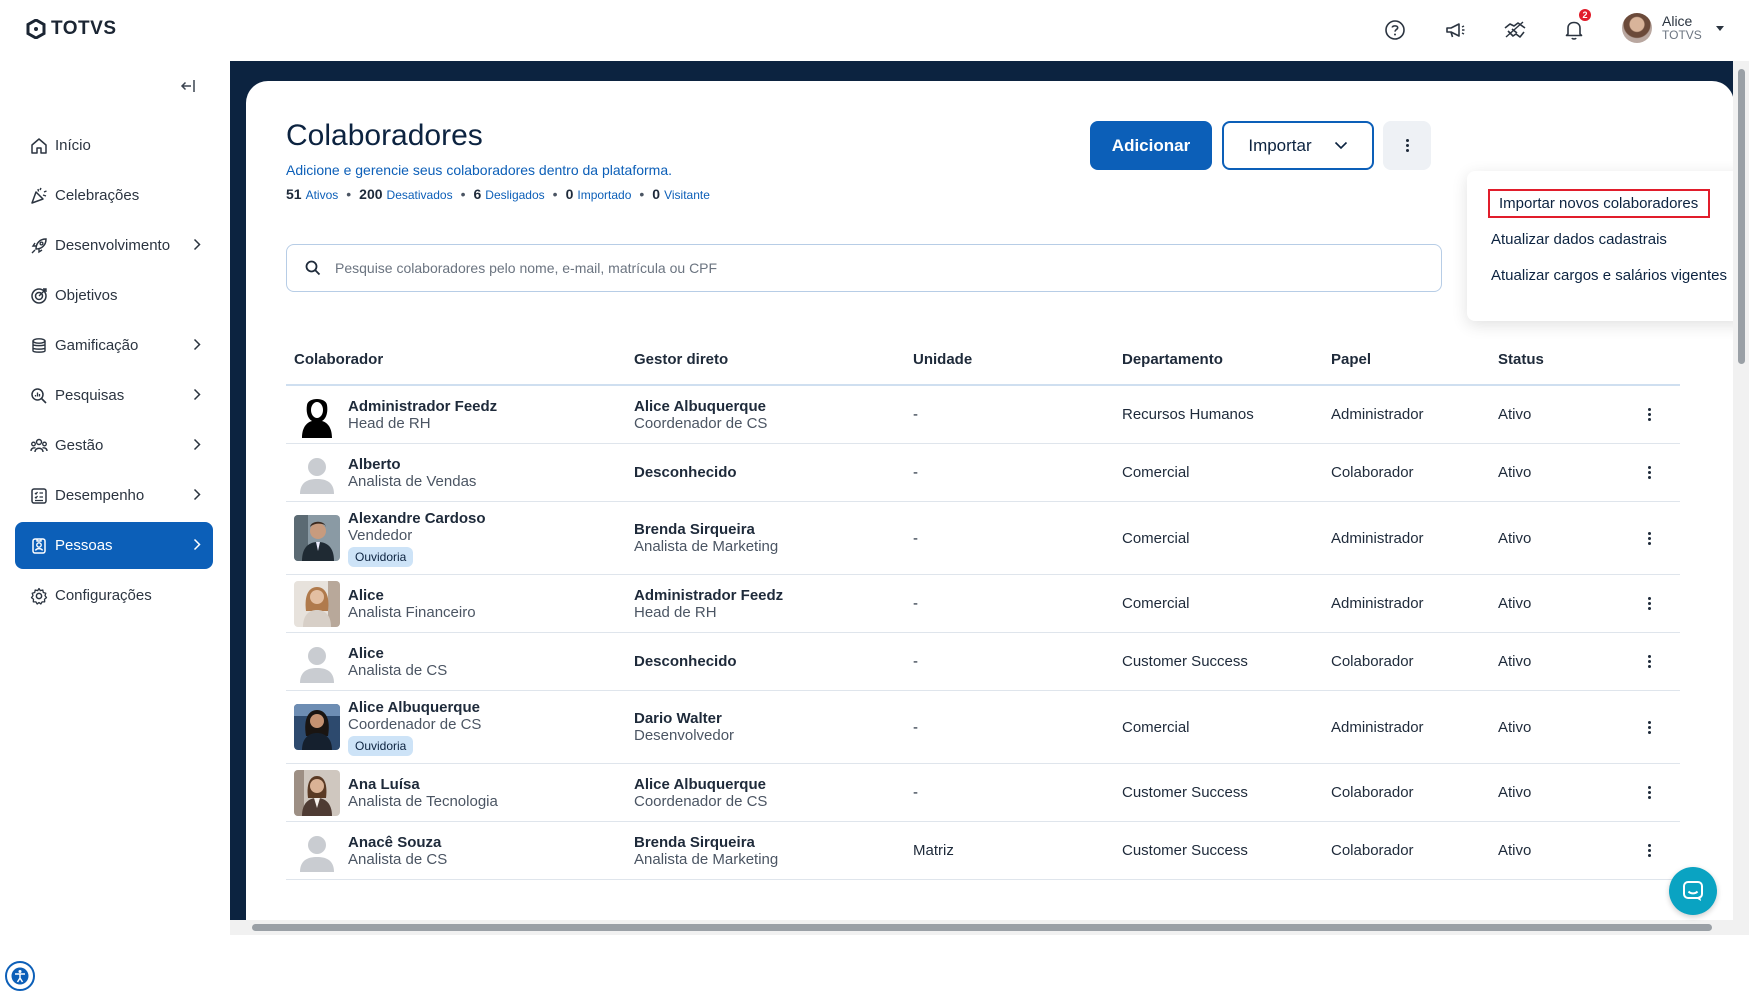  What do you see at coordinates (1395, 30) in the screenshot?
I see `help-icon` at bounding box center [1395, 30].